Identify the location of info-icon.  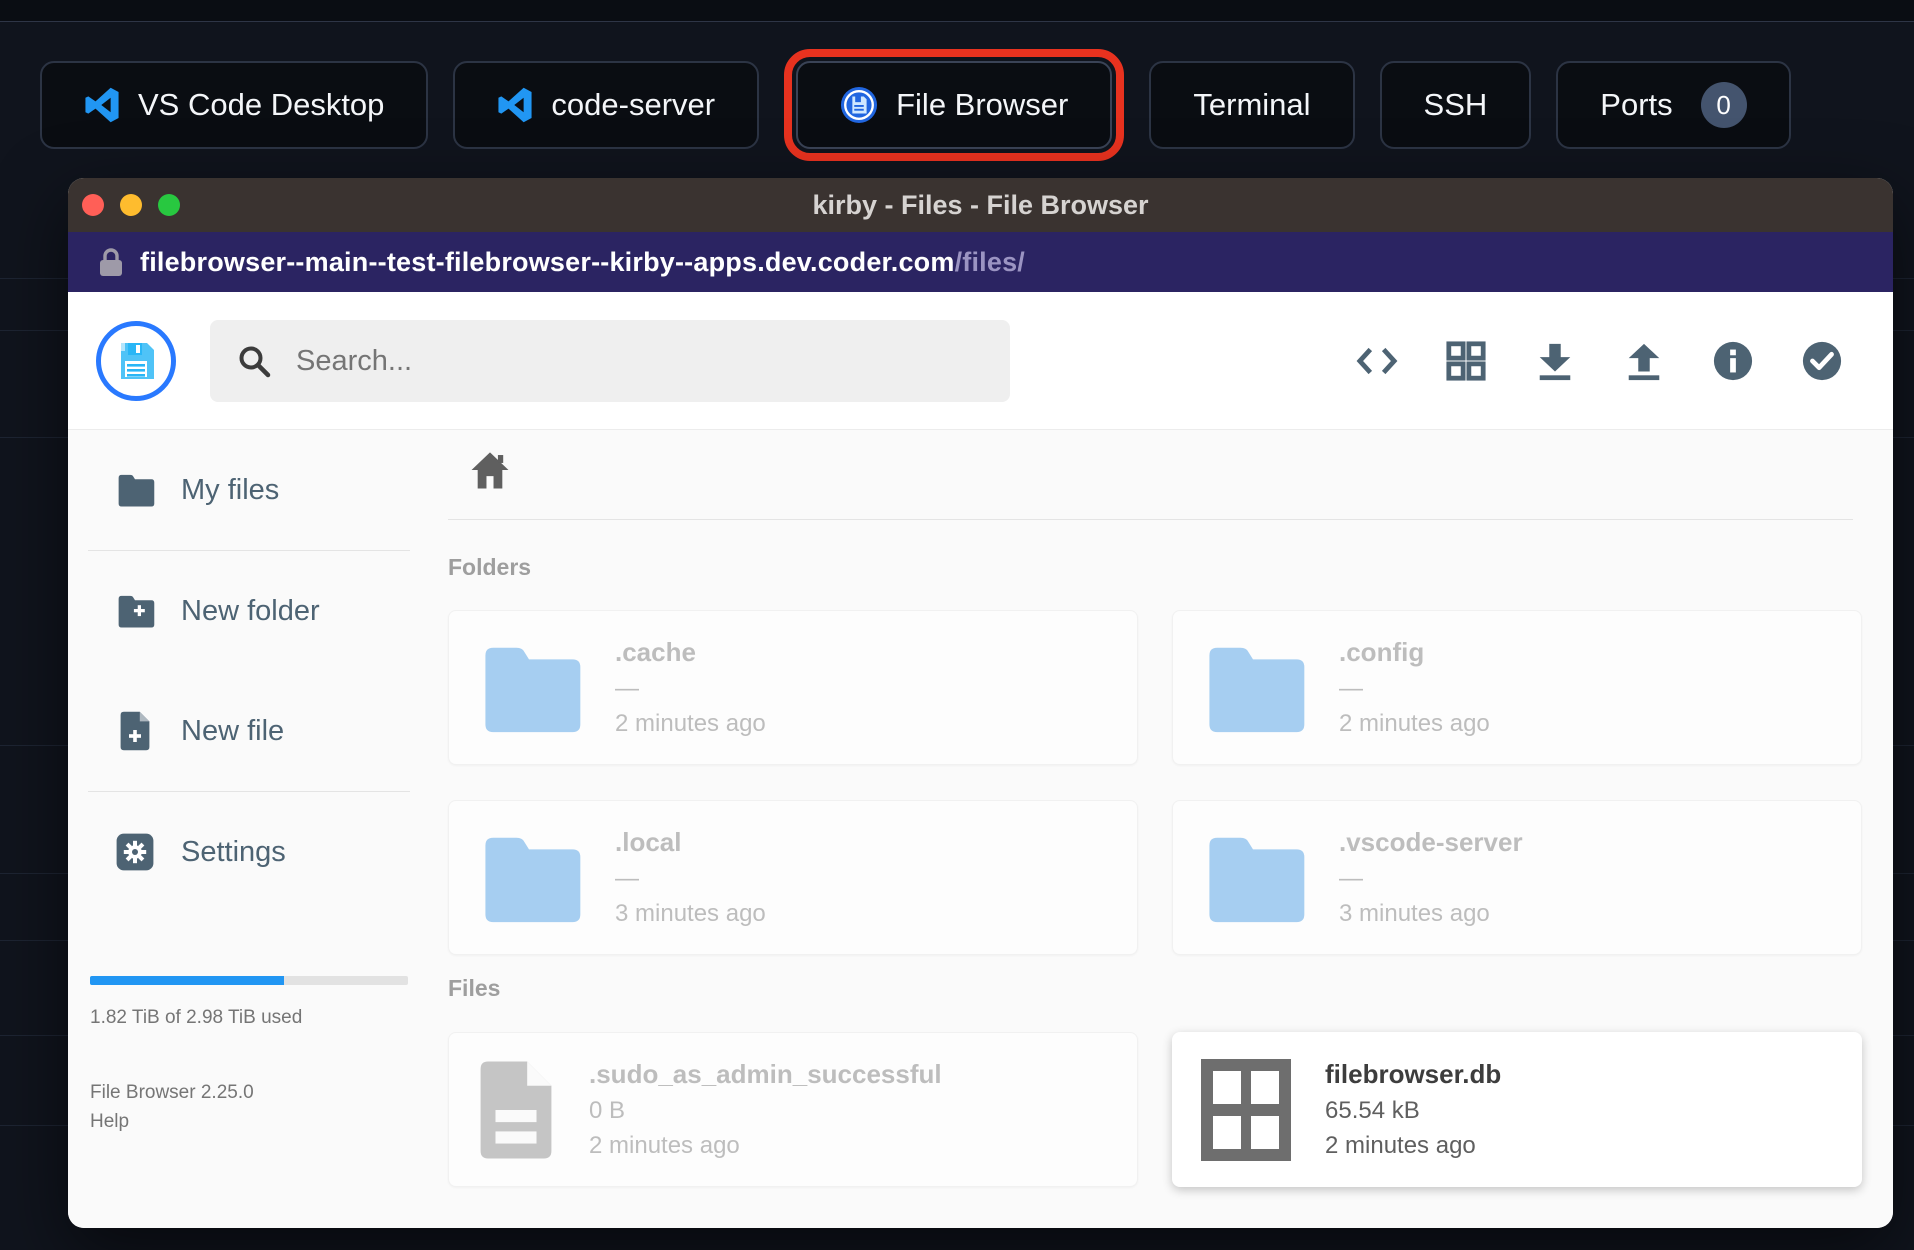
(1733, 361).